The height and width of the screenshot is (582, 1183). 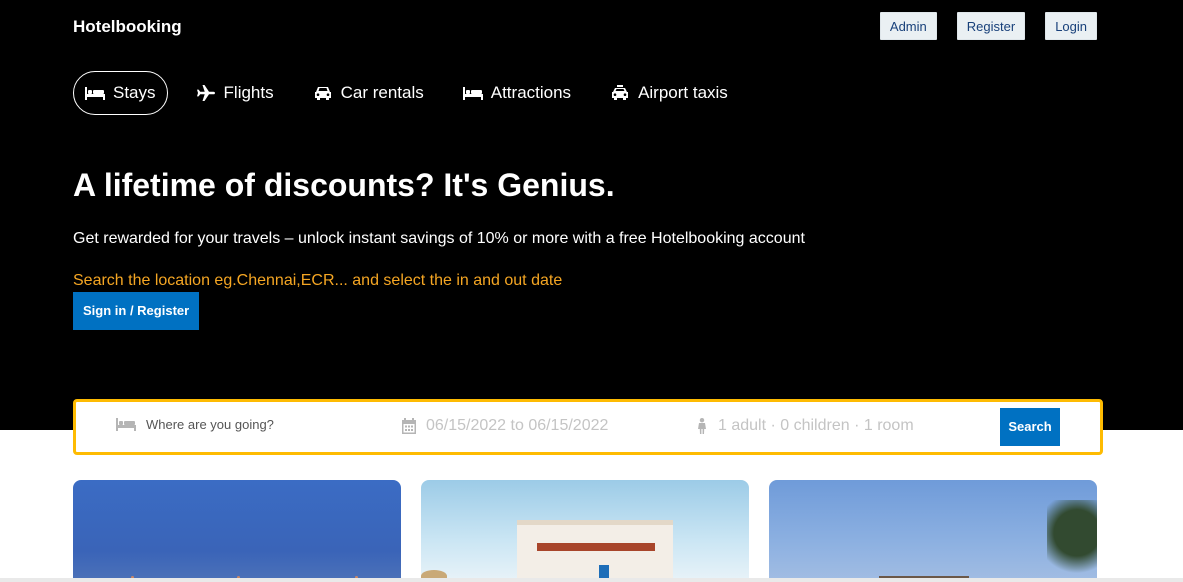 I want to click on guests-field: 1 adult · 0 children · 1 room, so click(x=805, y=426).